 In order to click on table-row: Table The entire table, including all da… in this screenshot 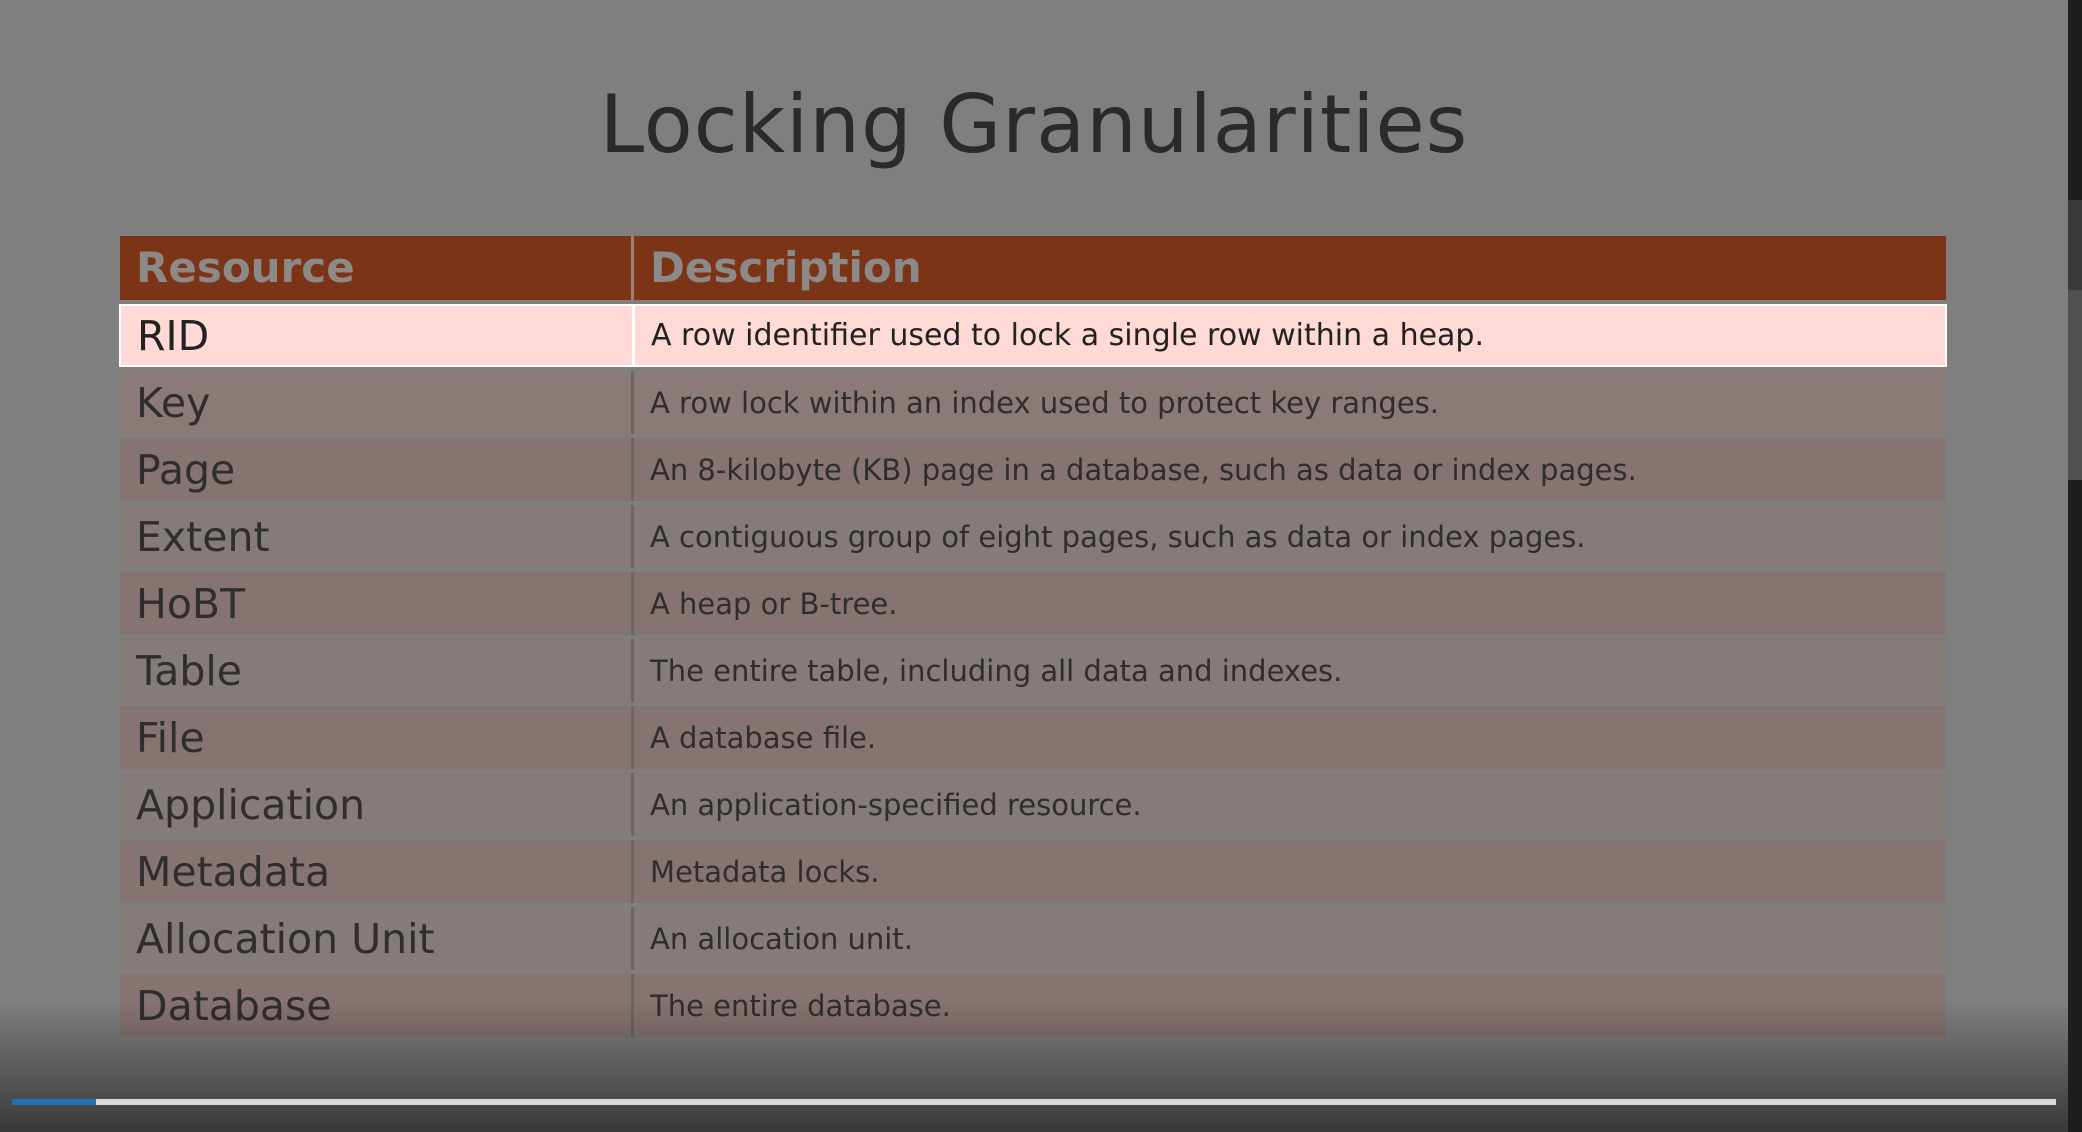, I will do `click(1033, 670)`.